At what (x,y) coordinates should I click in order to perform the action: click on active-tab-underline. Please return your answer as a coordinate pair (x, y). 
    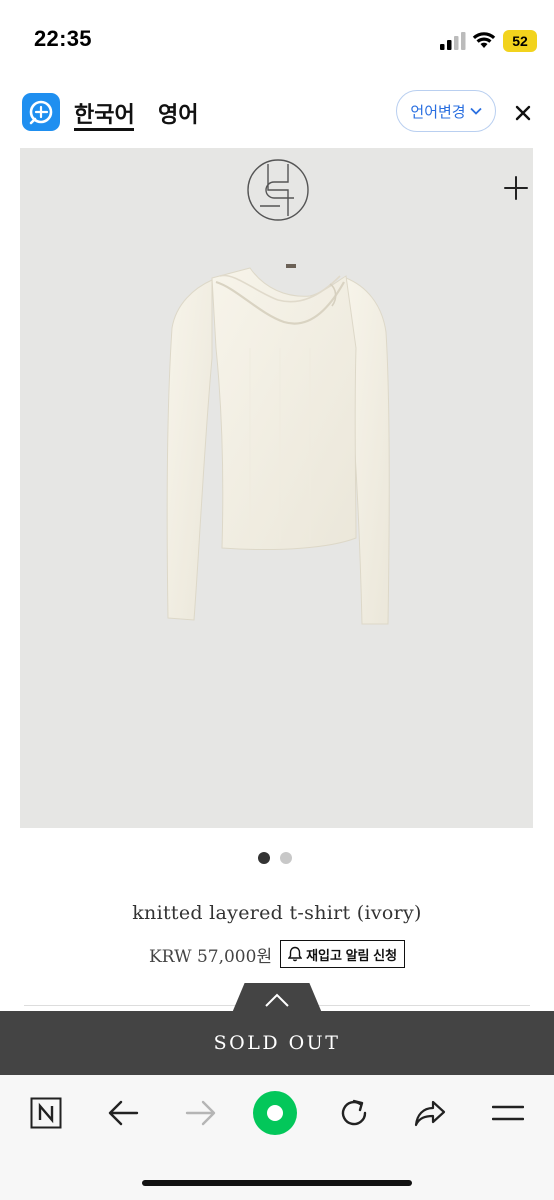
    Looking at the image, I should click on (104, 129).